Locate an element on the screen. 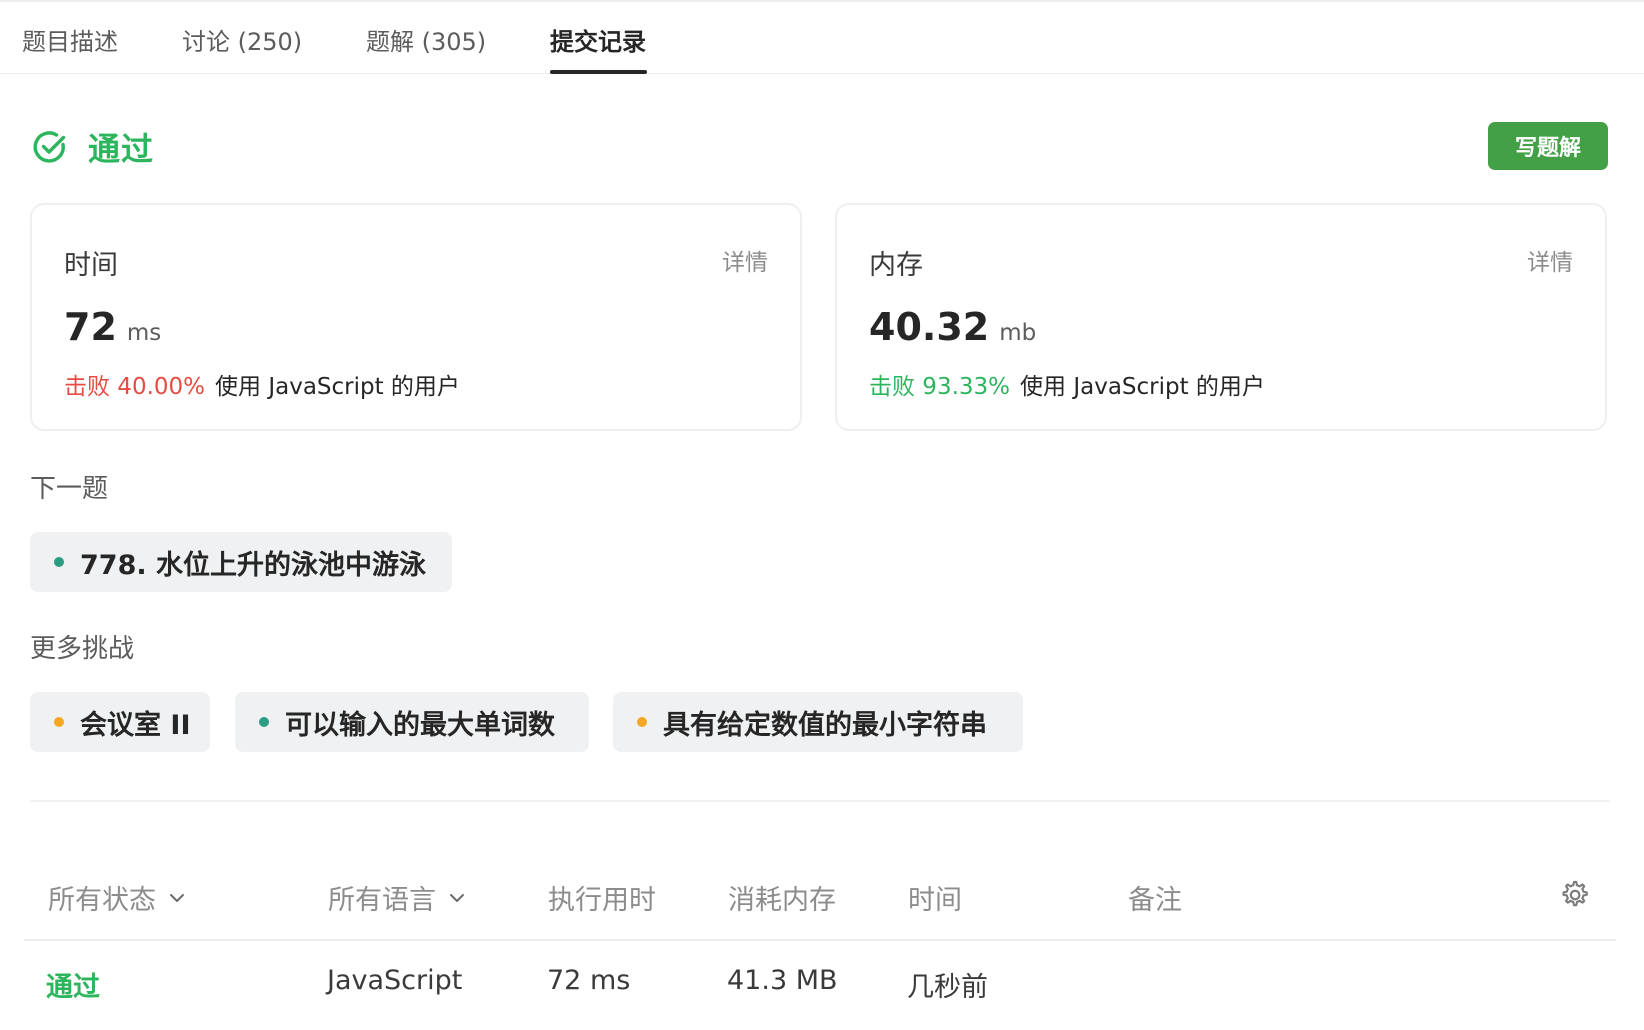 Image resolution: width=1644 pixels, height=1030 pixels. time-column-header: 时间 is located at coordinates (935, 900).